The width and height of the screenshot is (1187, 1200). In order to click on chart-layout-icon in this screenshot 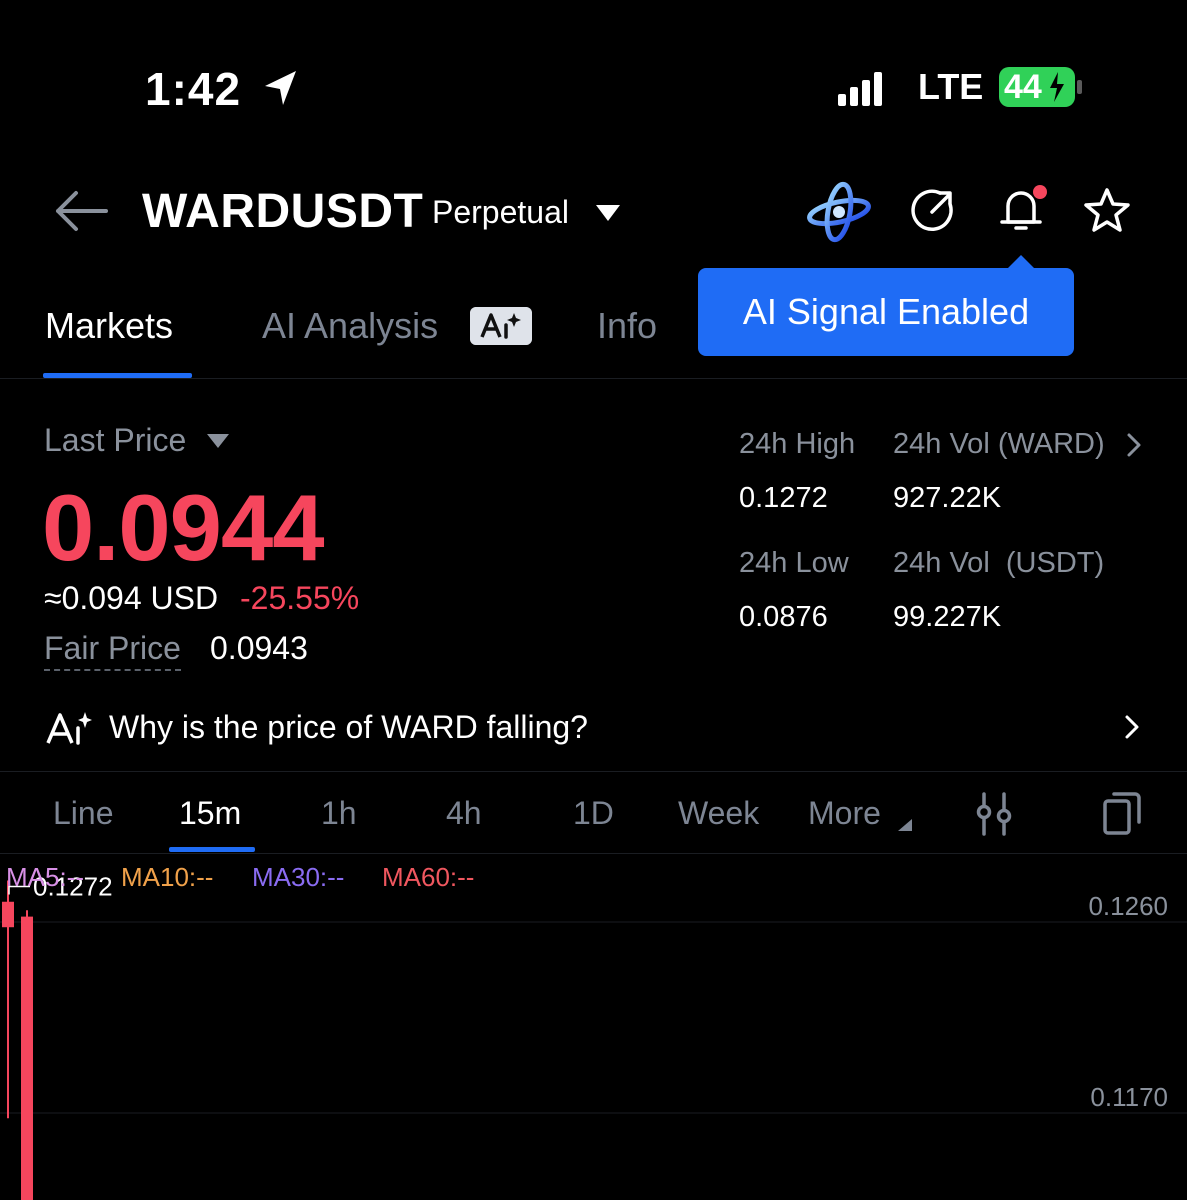, I will do `click(1122, 813)`.